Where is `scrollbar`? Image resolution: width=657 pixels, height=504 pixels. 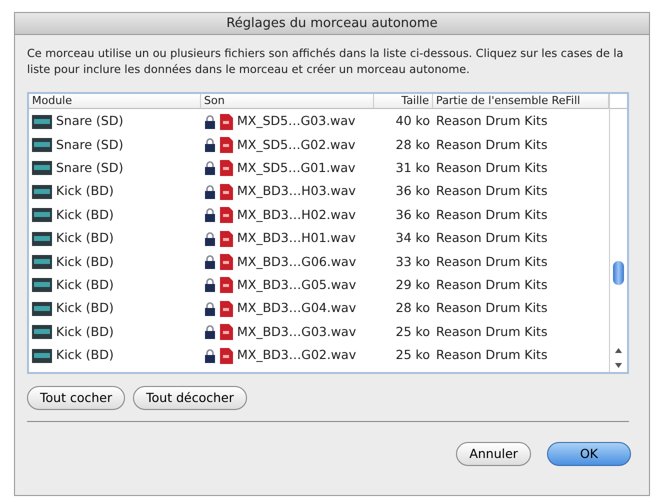 scrollbar is located at coordinates (618, 233).